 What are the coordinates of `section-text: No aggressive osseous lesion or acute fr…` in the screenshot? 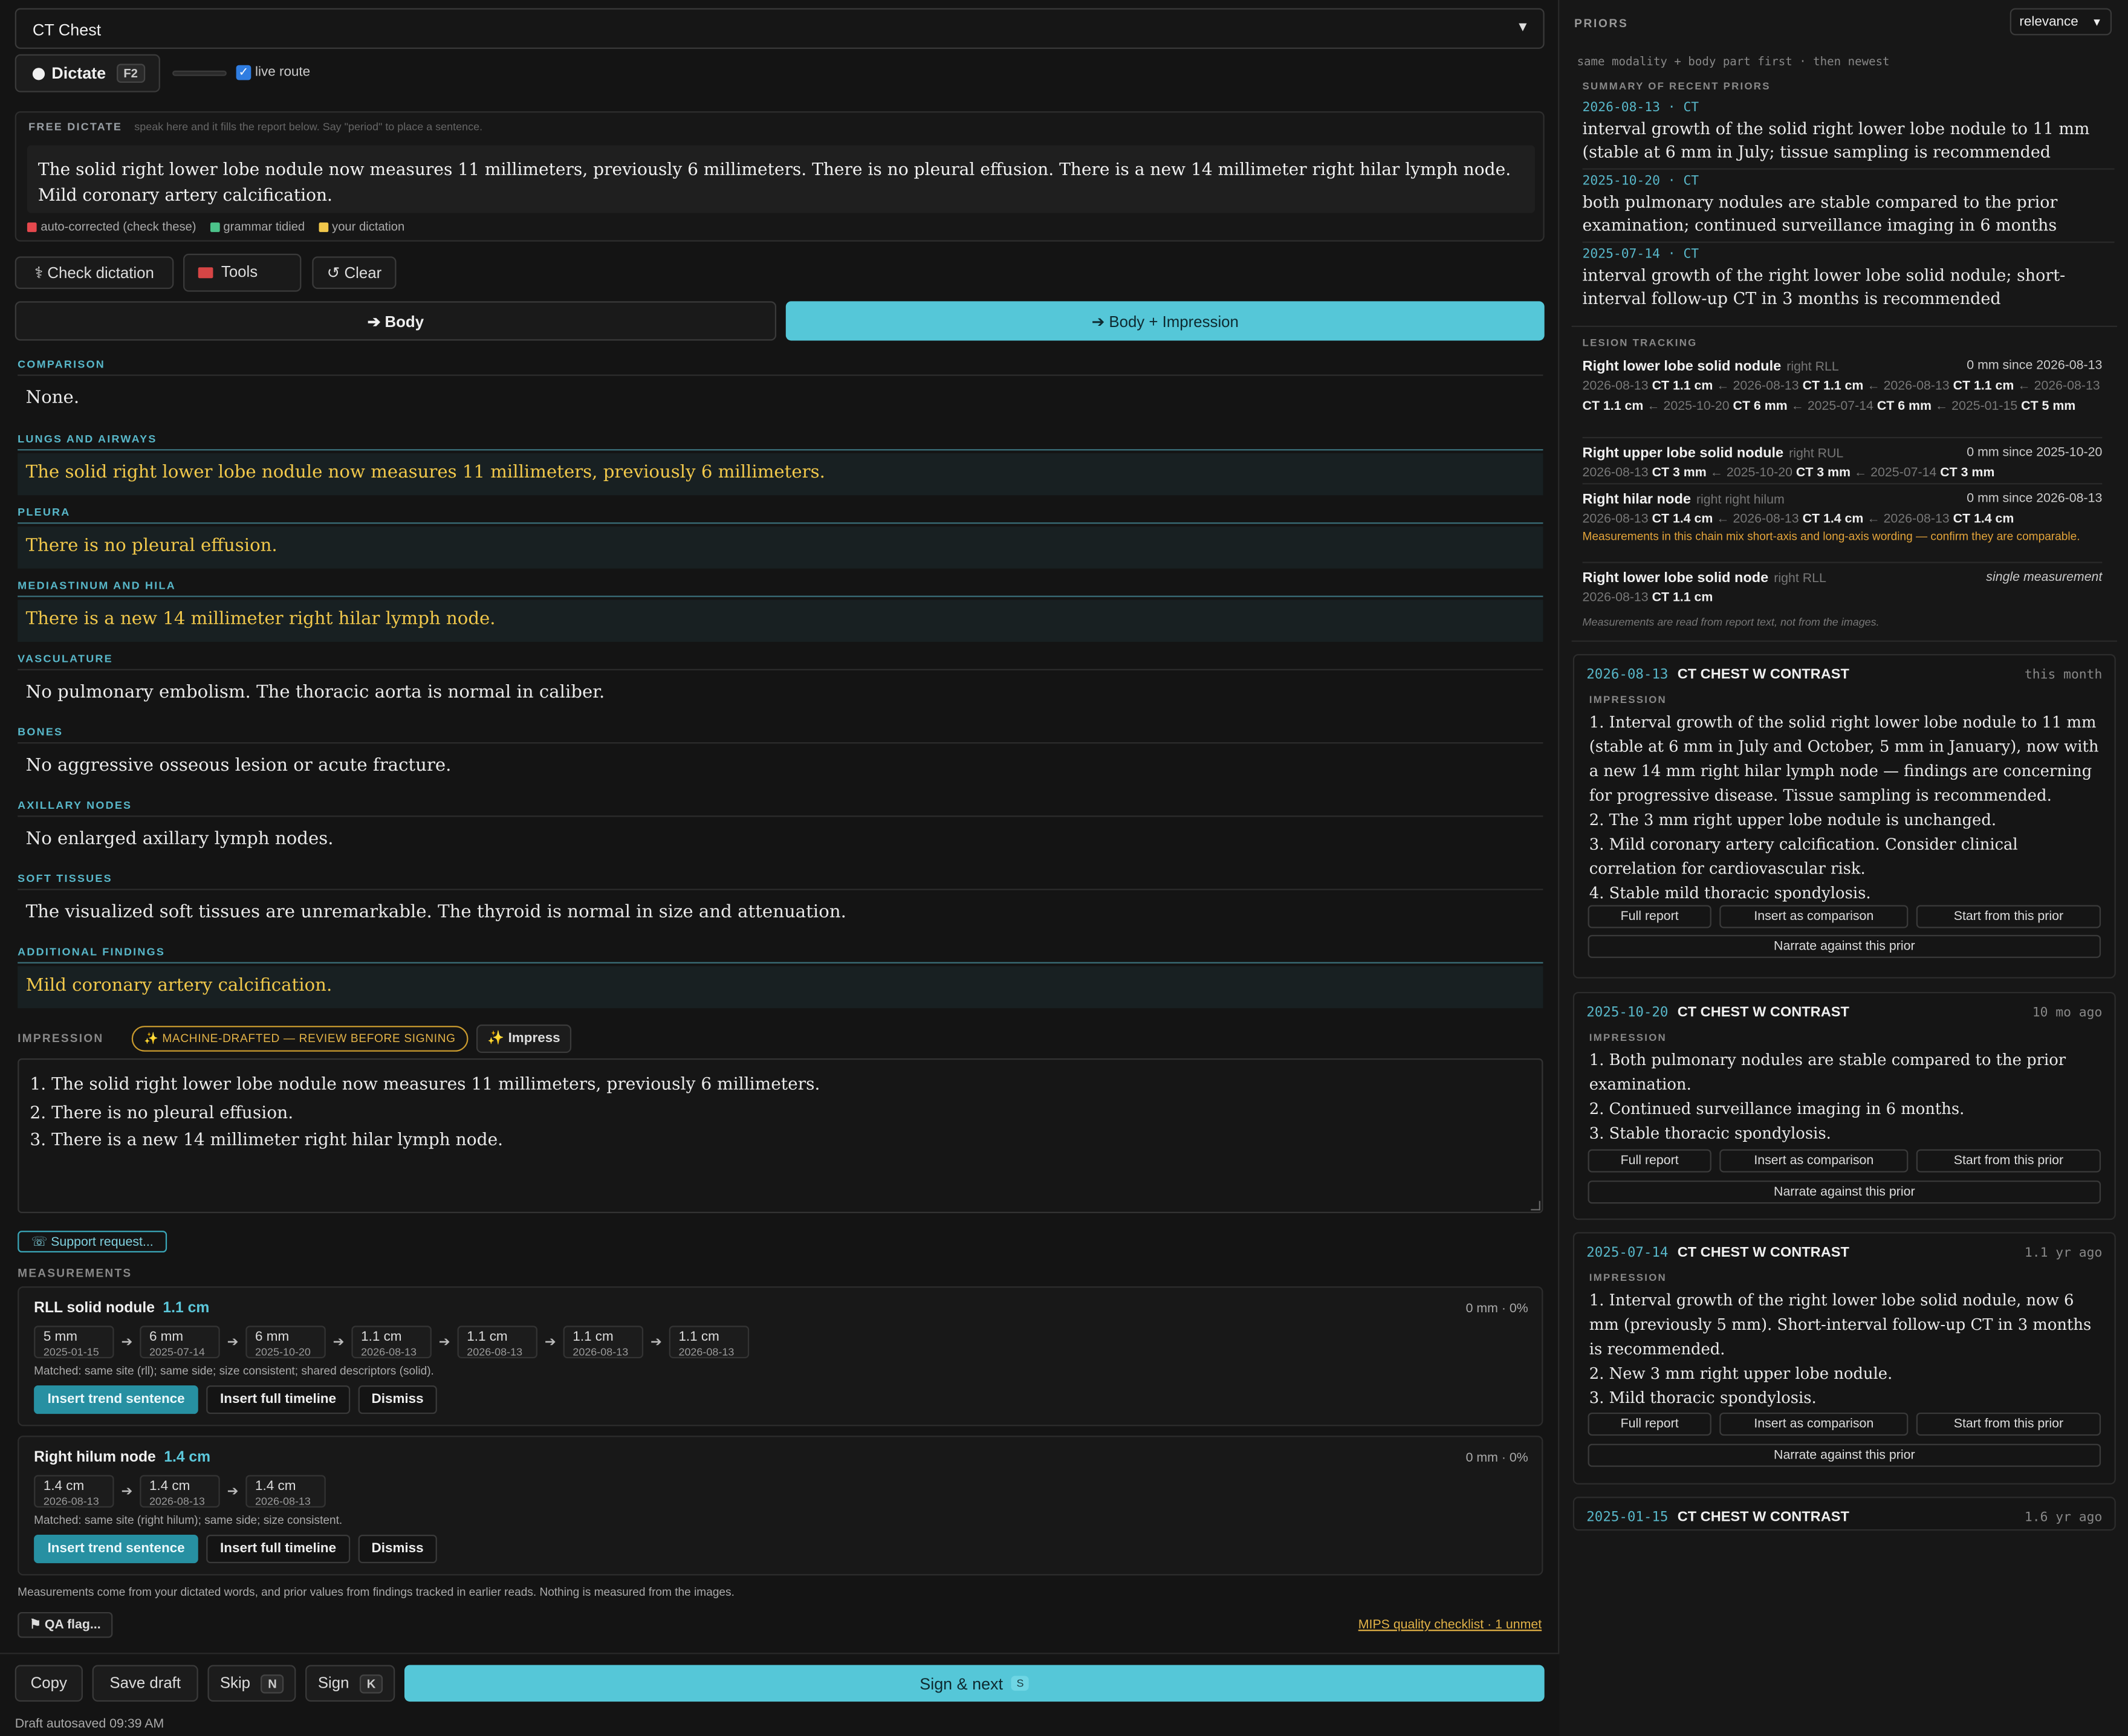 It's located at (780, 768).